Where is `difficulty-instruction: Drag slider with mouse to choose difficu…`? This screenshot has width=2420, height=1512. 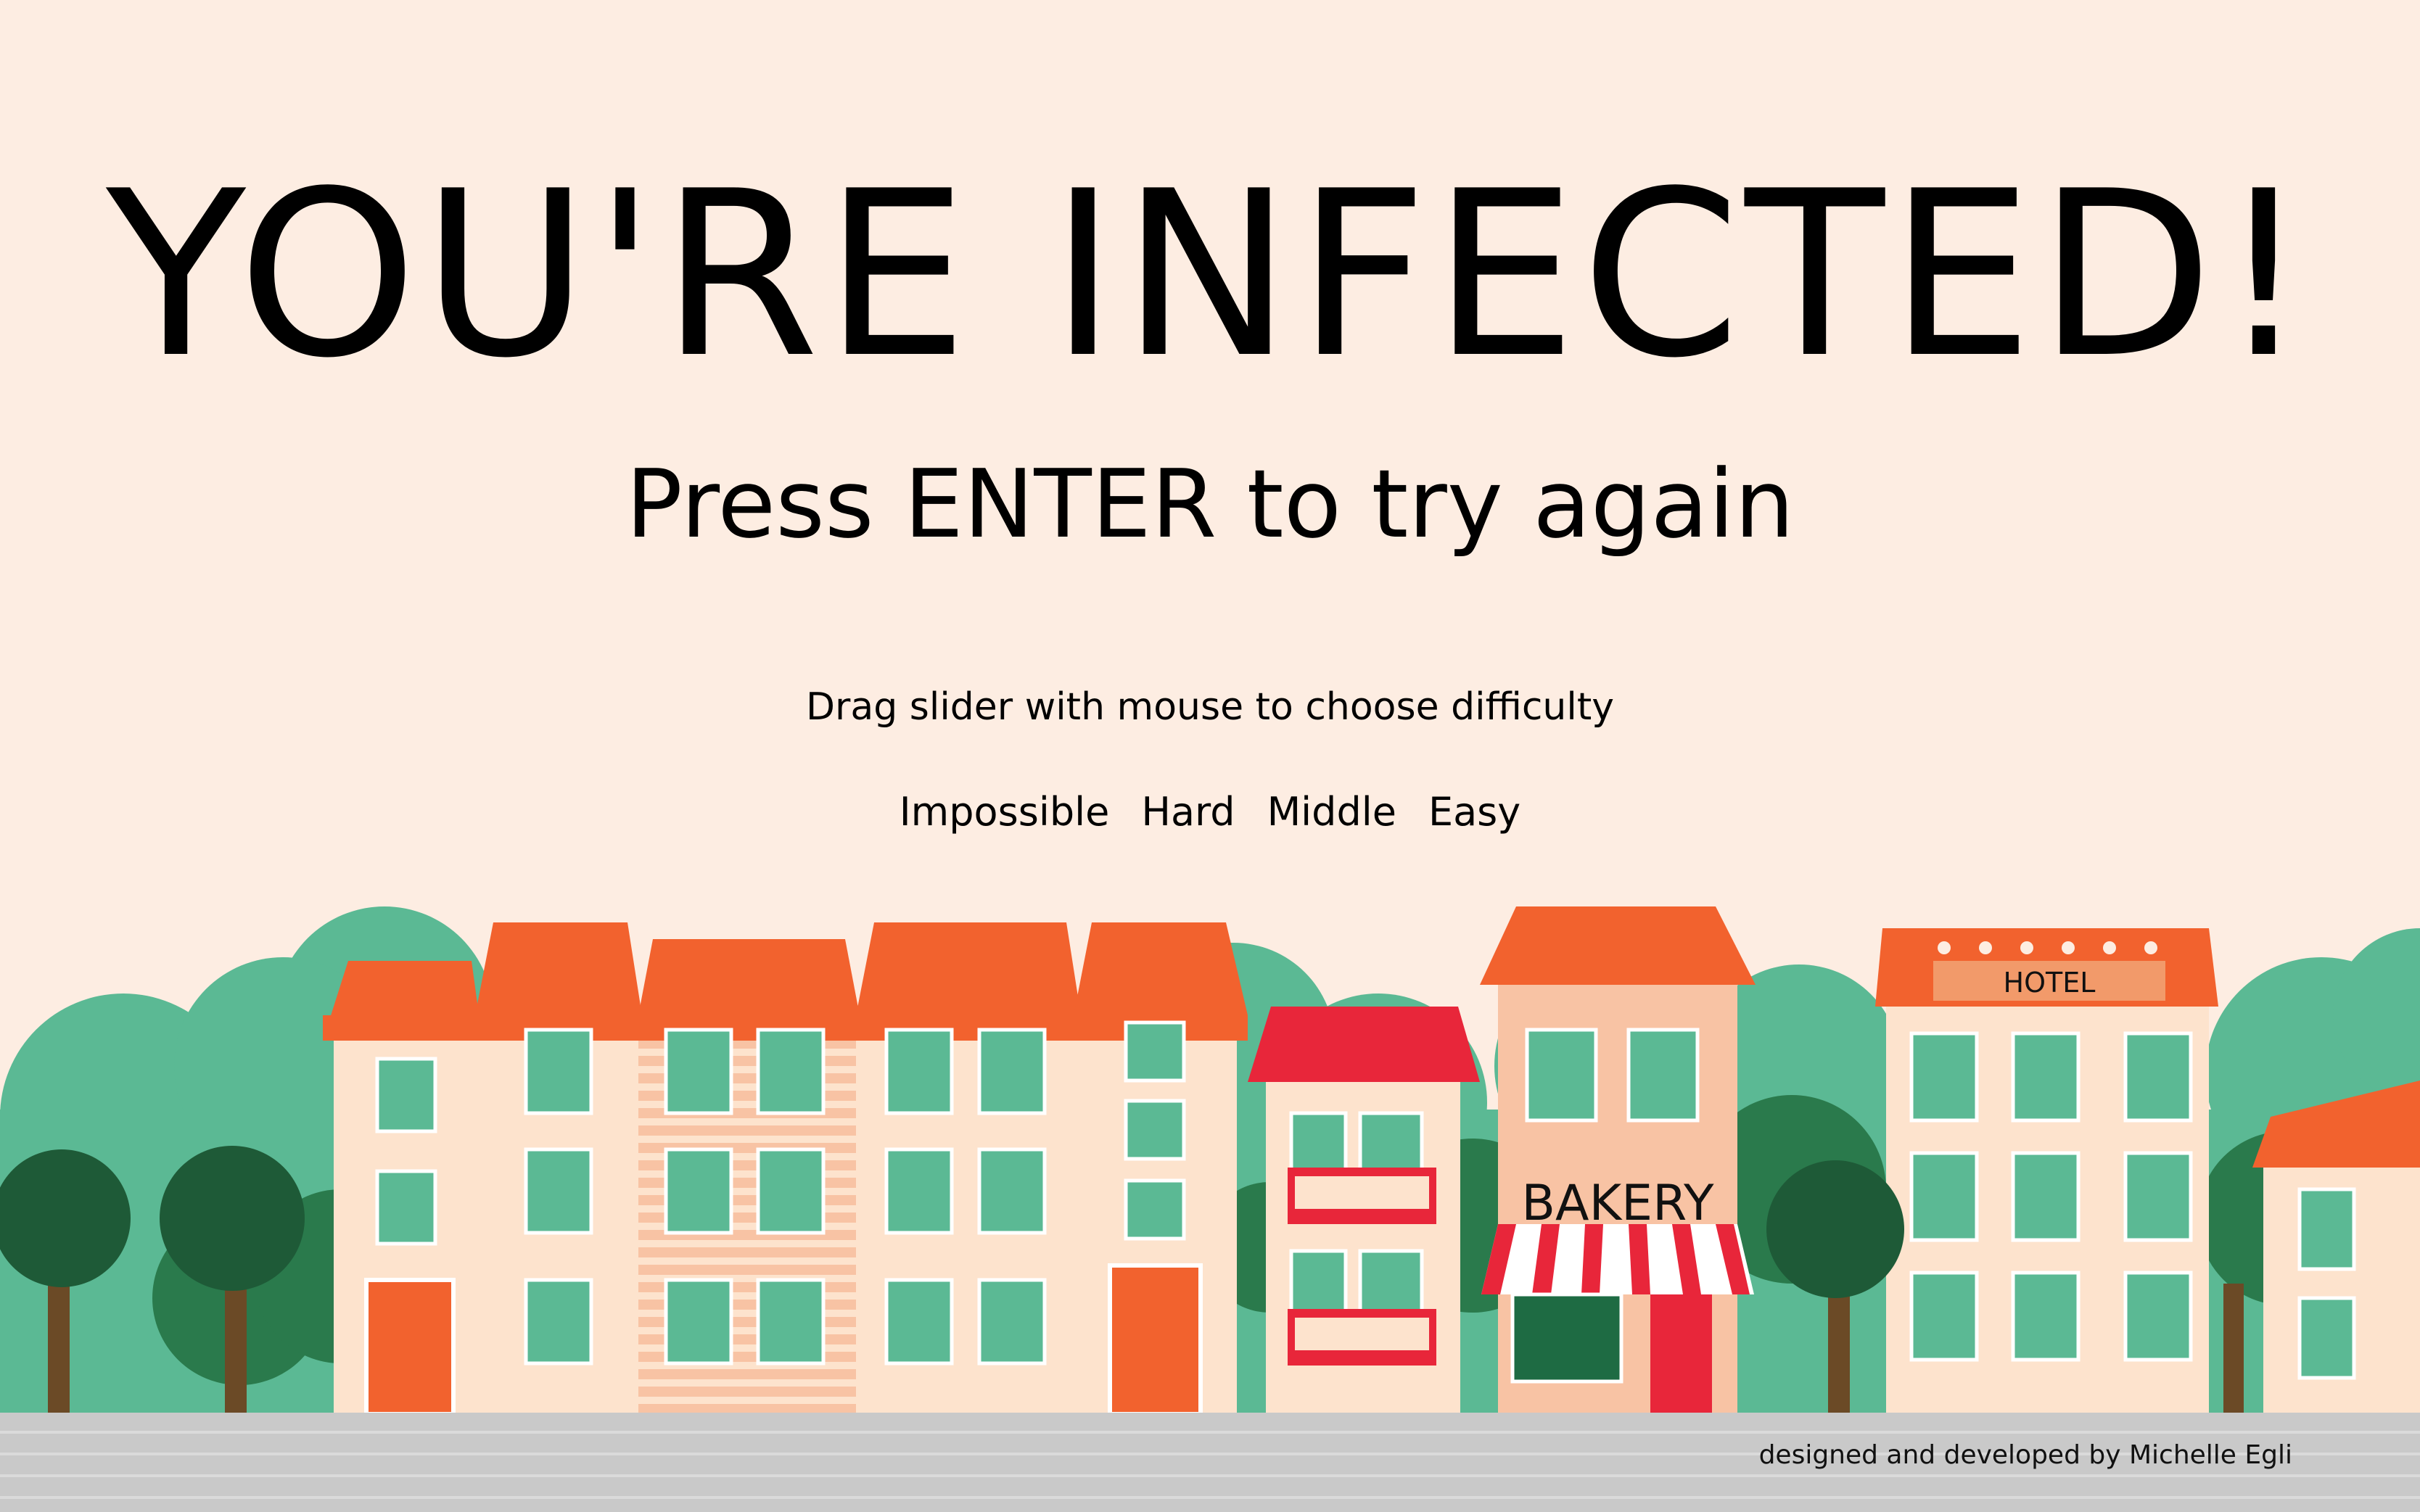
difficulty-instruction: Drag slider with mouse to choose difficu… is located at coordinates (1209, 707).